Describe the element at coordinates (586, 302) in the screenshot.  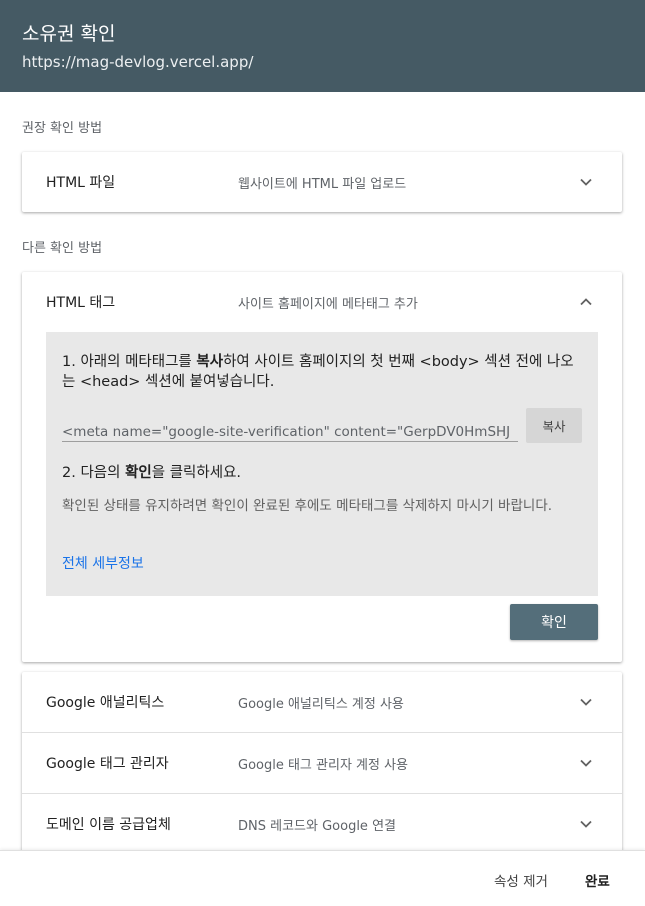
I see `chevron-up-icon` at that location.